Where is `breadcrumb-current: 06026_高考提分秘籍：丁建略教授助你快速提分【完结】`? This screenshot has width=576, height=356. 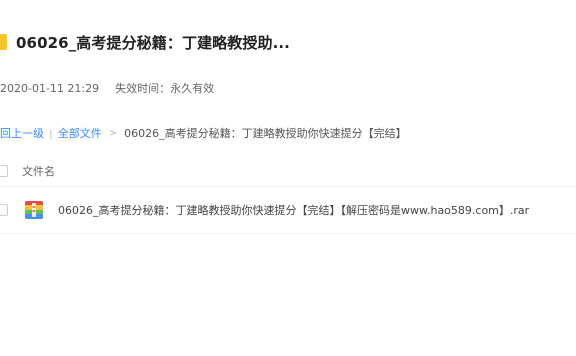 breadcrumb-current: 06026_高考提分秘籍：丁建略教授助你快速提分【完结】 is located at coordinates (265, 133).